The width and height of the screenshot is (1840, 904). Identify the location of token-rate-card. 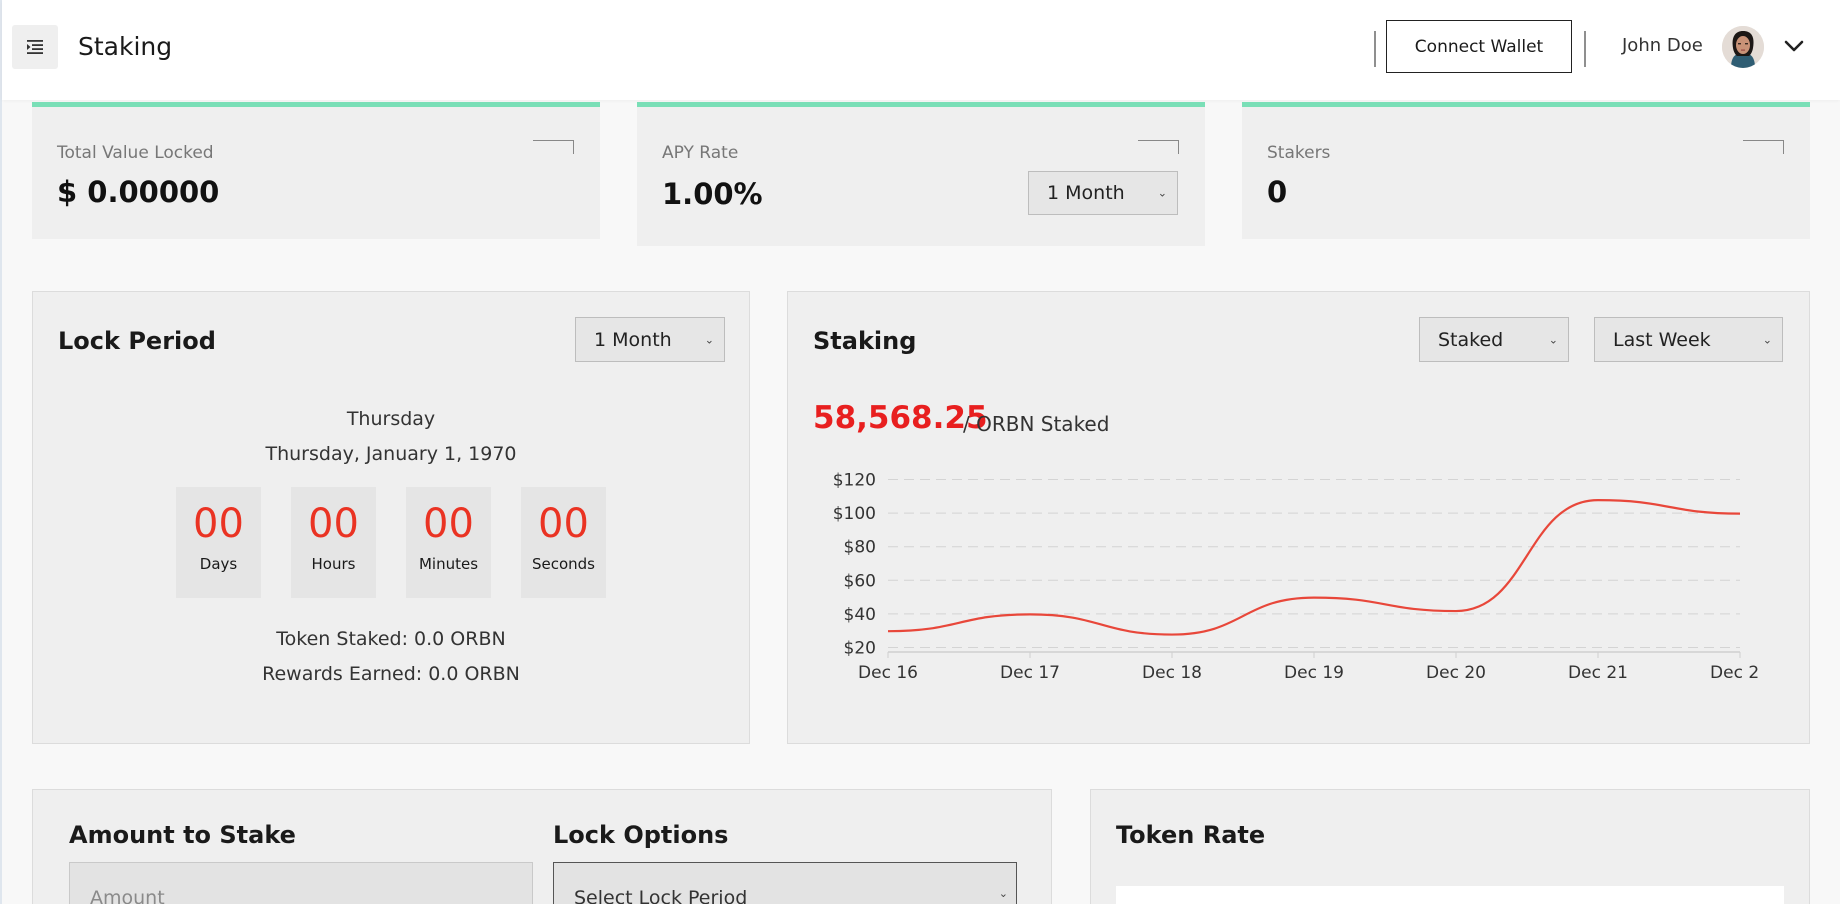
(1450, 895).